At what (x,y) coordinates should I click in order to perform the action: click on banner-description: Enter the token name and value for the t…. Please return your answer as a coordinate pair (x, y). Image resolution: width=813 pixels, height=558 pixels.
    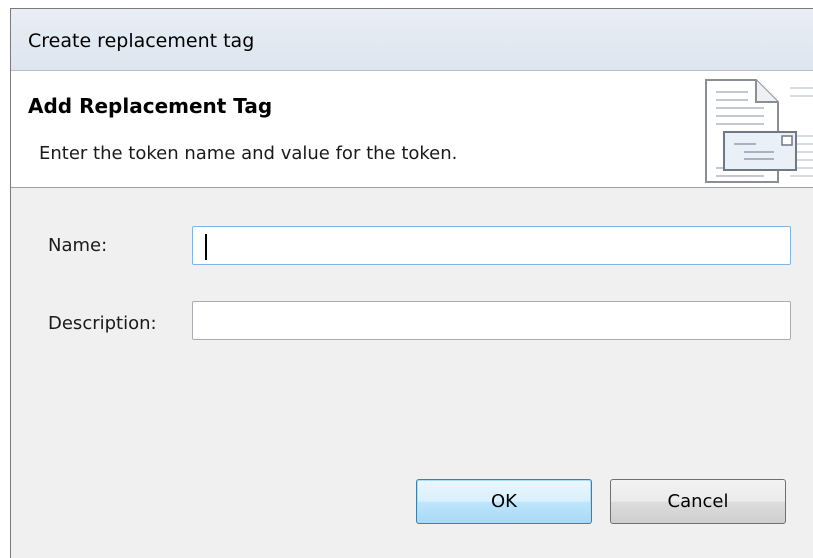
    Looking at the image, I should click on (248, 153).